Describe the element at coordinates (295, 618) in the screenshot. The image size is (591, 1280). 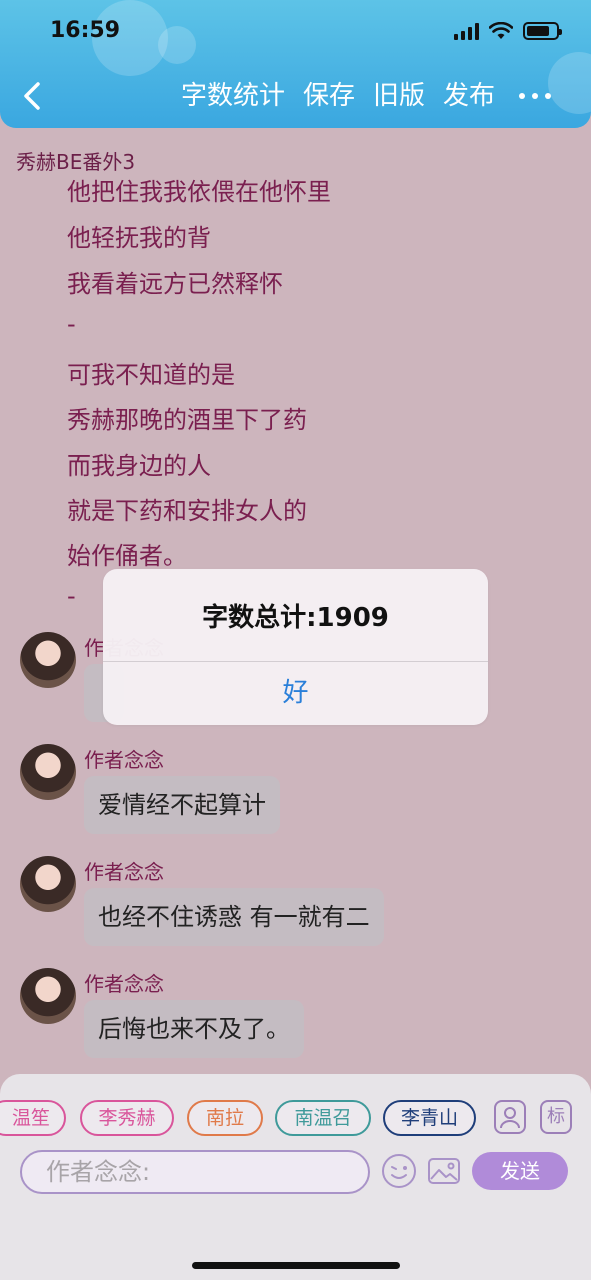
I see `alert-title: 字数总计:1909` at that location.